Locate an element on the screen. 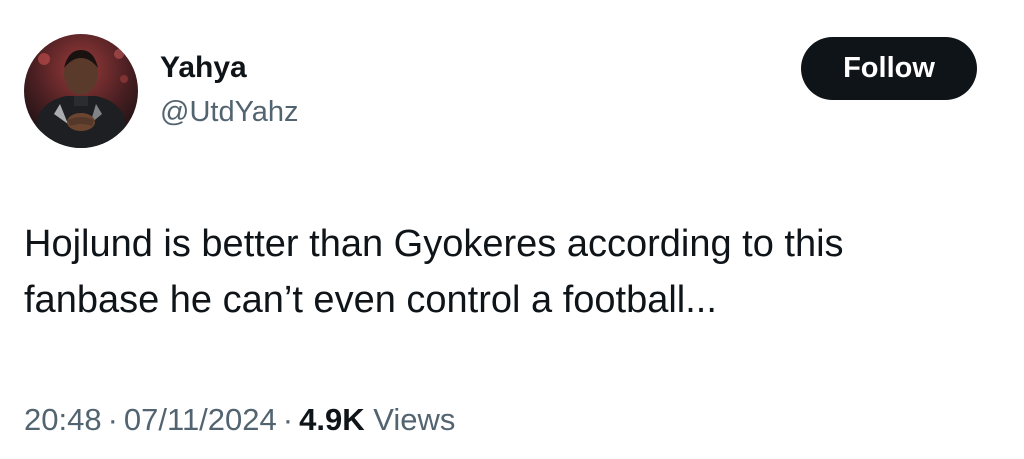  avatar-image is located at coordinates (81, 91).